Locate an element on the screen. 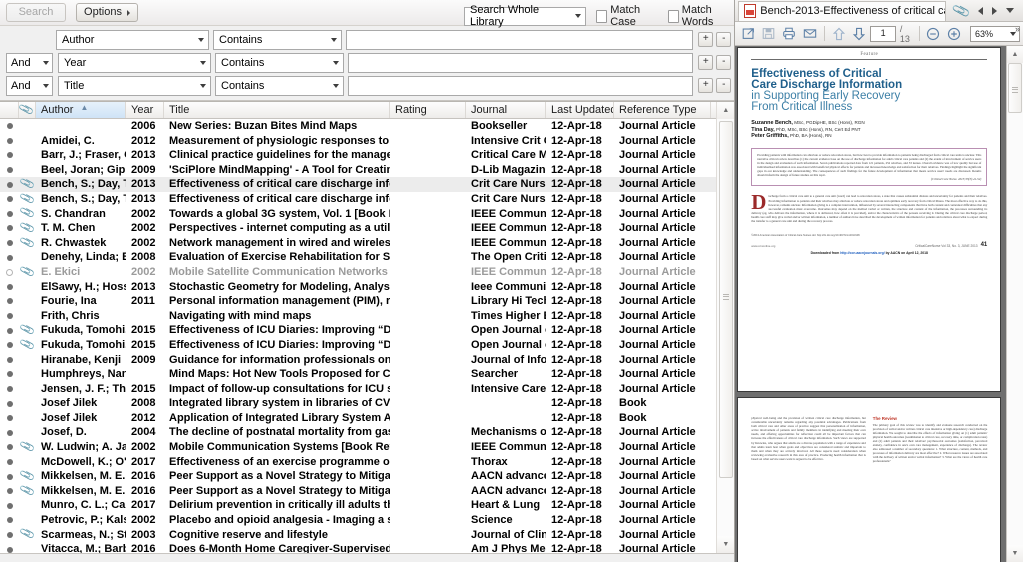 The width and height of the screenshot is (1023, 562). previous-page-icon is located at coordinates (839, 33).